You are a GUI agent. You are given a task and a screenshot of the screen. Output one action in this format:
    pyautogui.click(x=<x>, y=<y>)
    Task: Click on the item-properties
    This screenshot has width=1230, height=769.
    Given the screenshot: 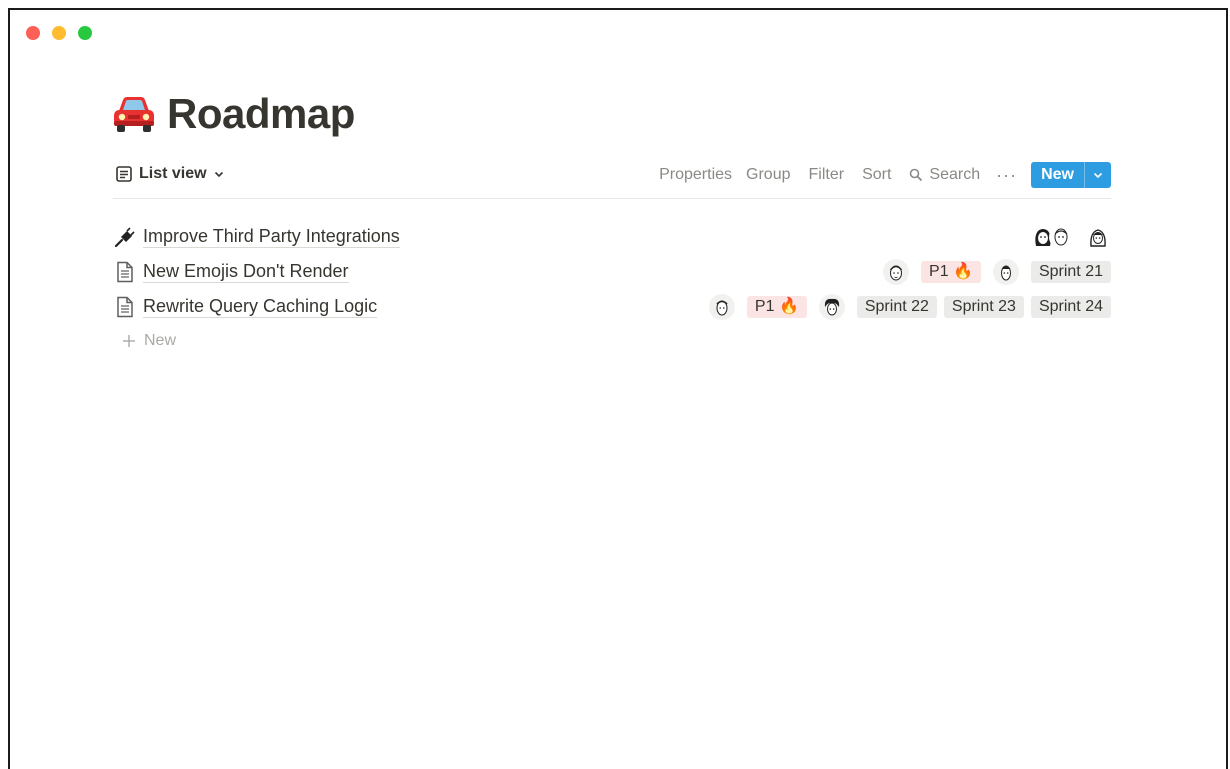 What is the action you would take?
    pyautogui.click(x=1071, y=236)
    